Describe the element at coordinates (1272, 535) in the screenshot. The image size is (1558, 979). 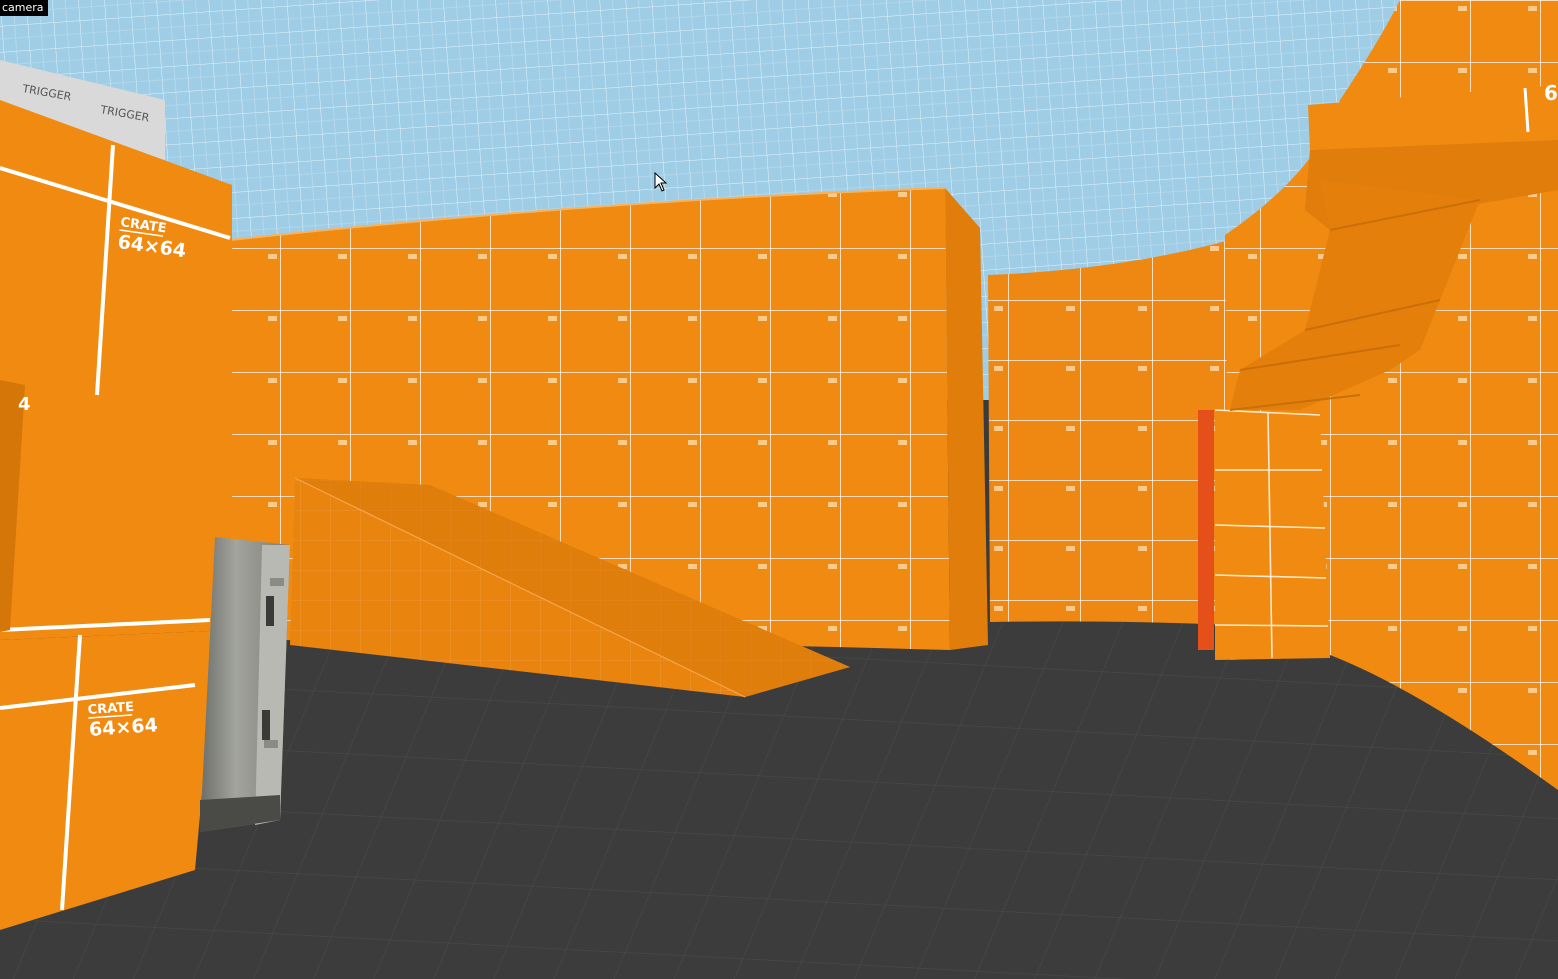
I see `pillar` at that location.